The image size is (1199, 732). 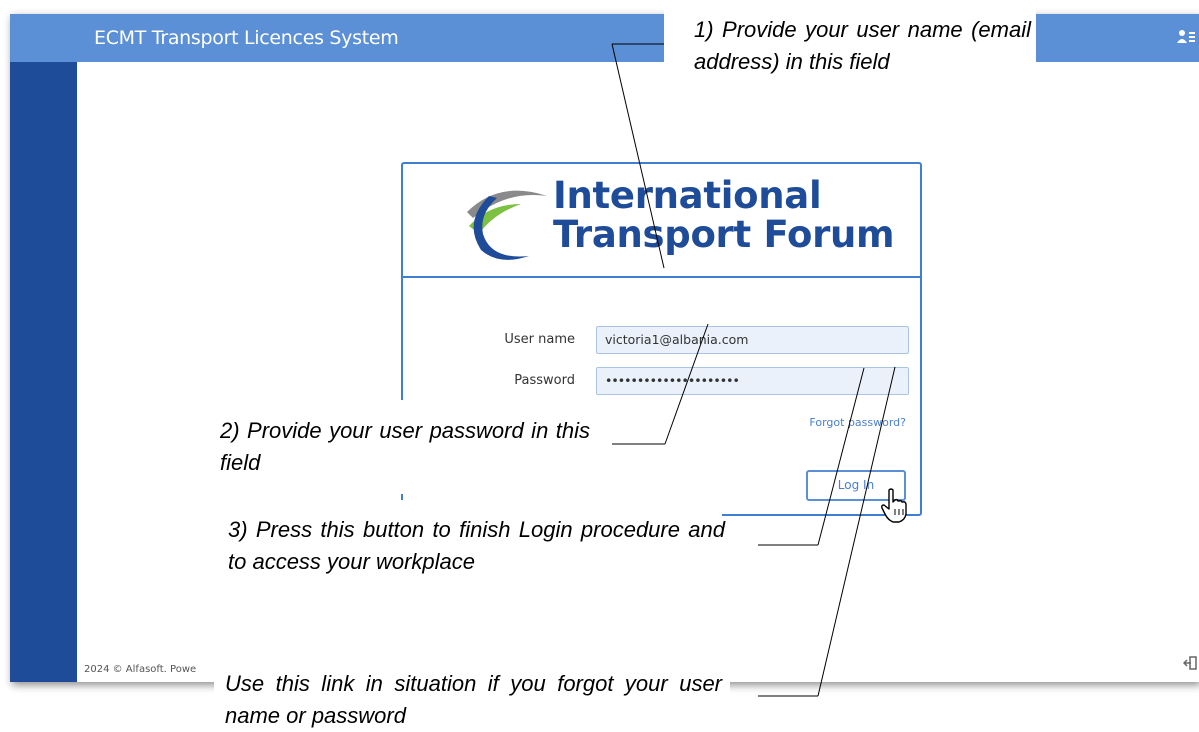 I want to click on itf-logo-icon, so click(x=507, y=225).